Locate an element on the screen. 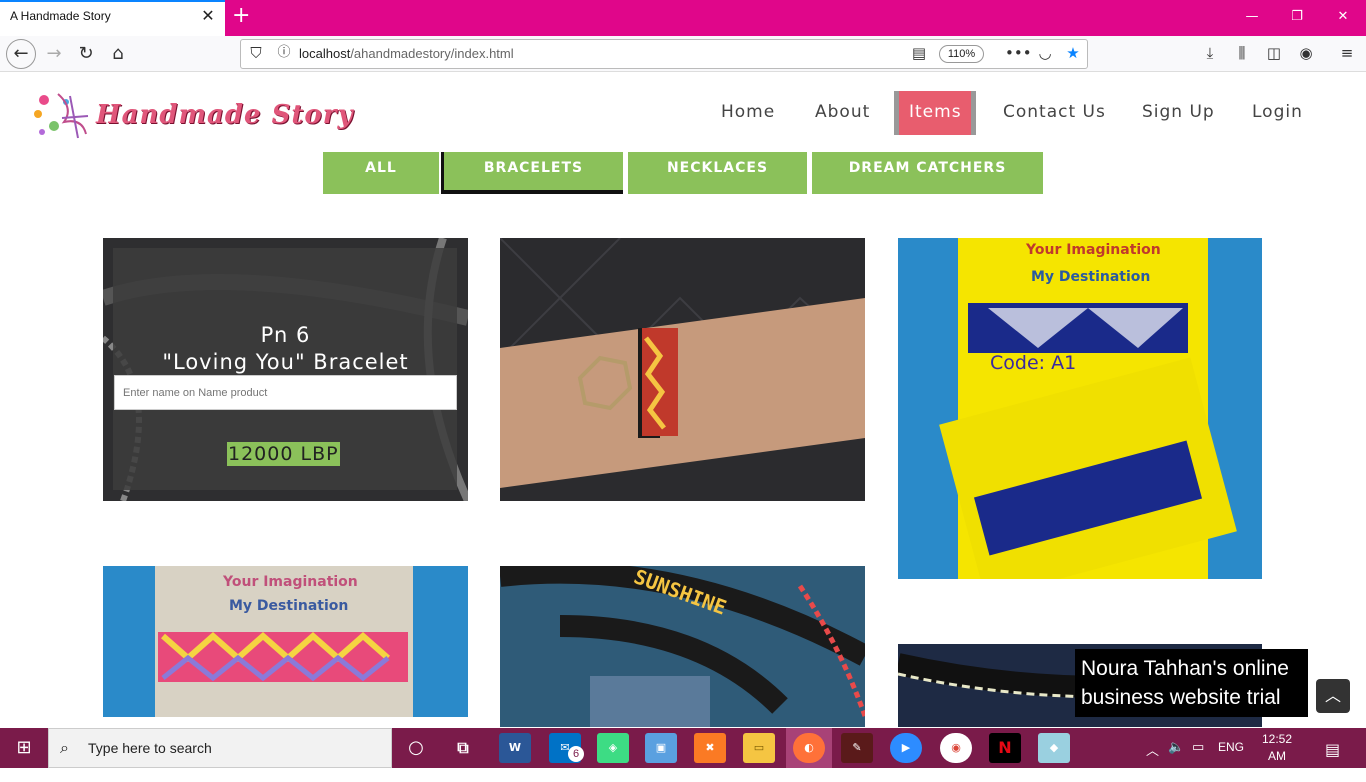 This screenshot has height=782, width=1366. back-arrow-icon: ← is located at coordinates (21, 54).